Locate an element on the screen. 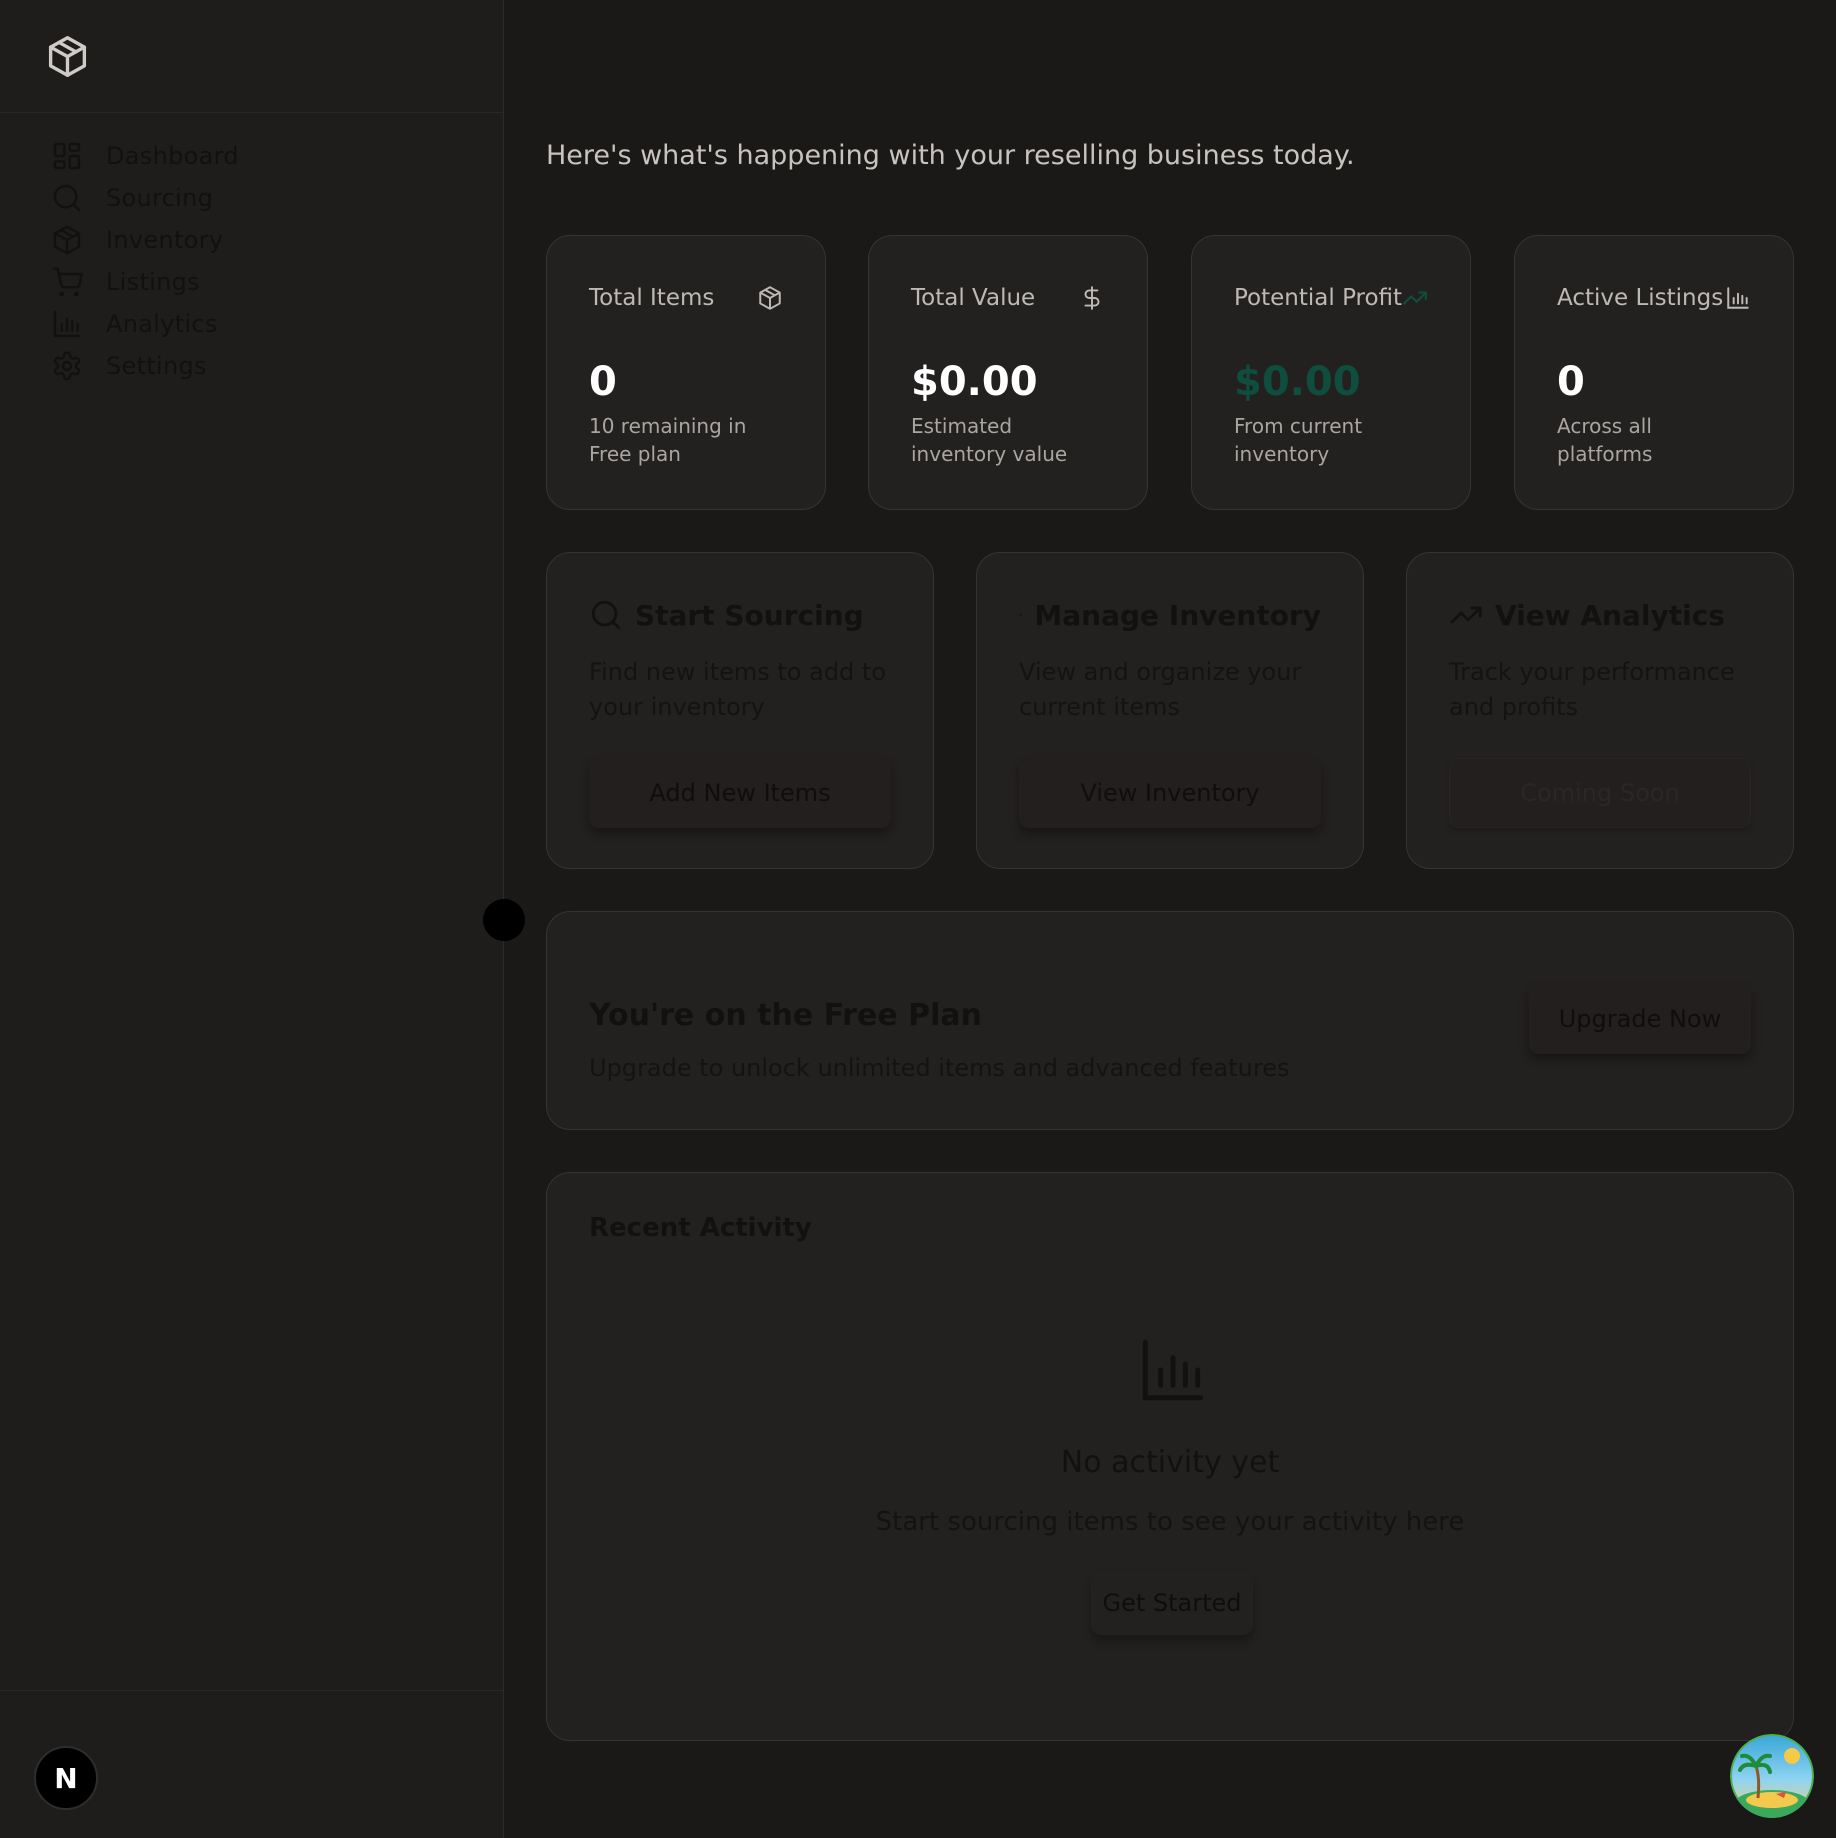 The width and height of the screenshot is (1836, 1838). sidebar-footer: N is located at coordinates (251, 1764).